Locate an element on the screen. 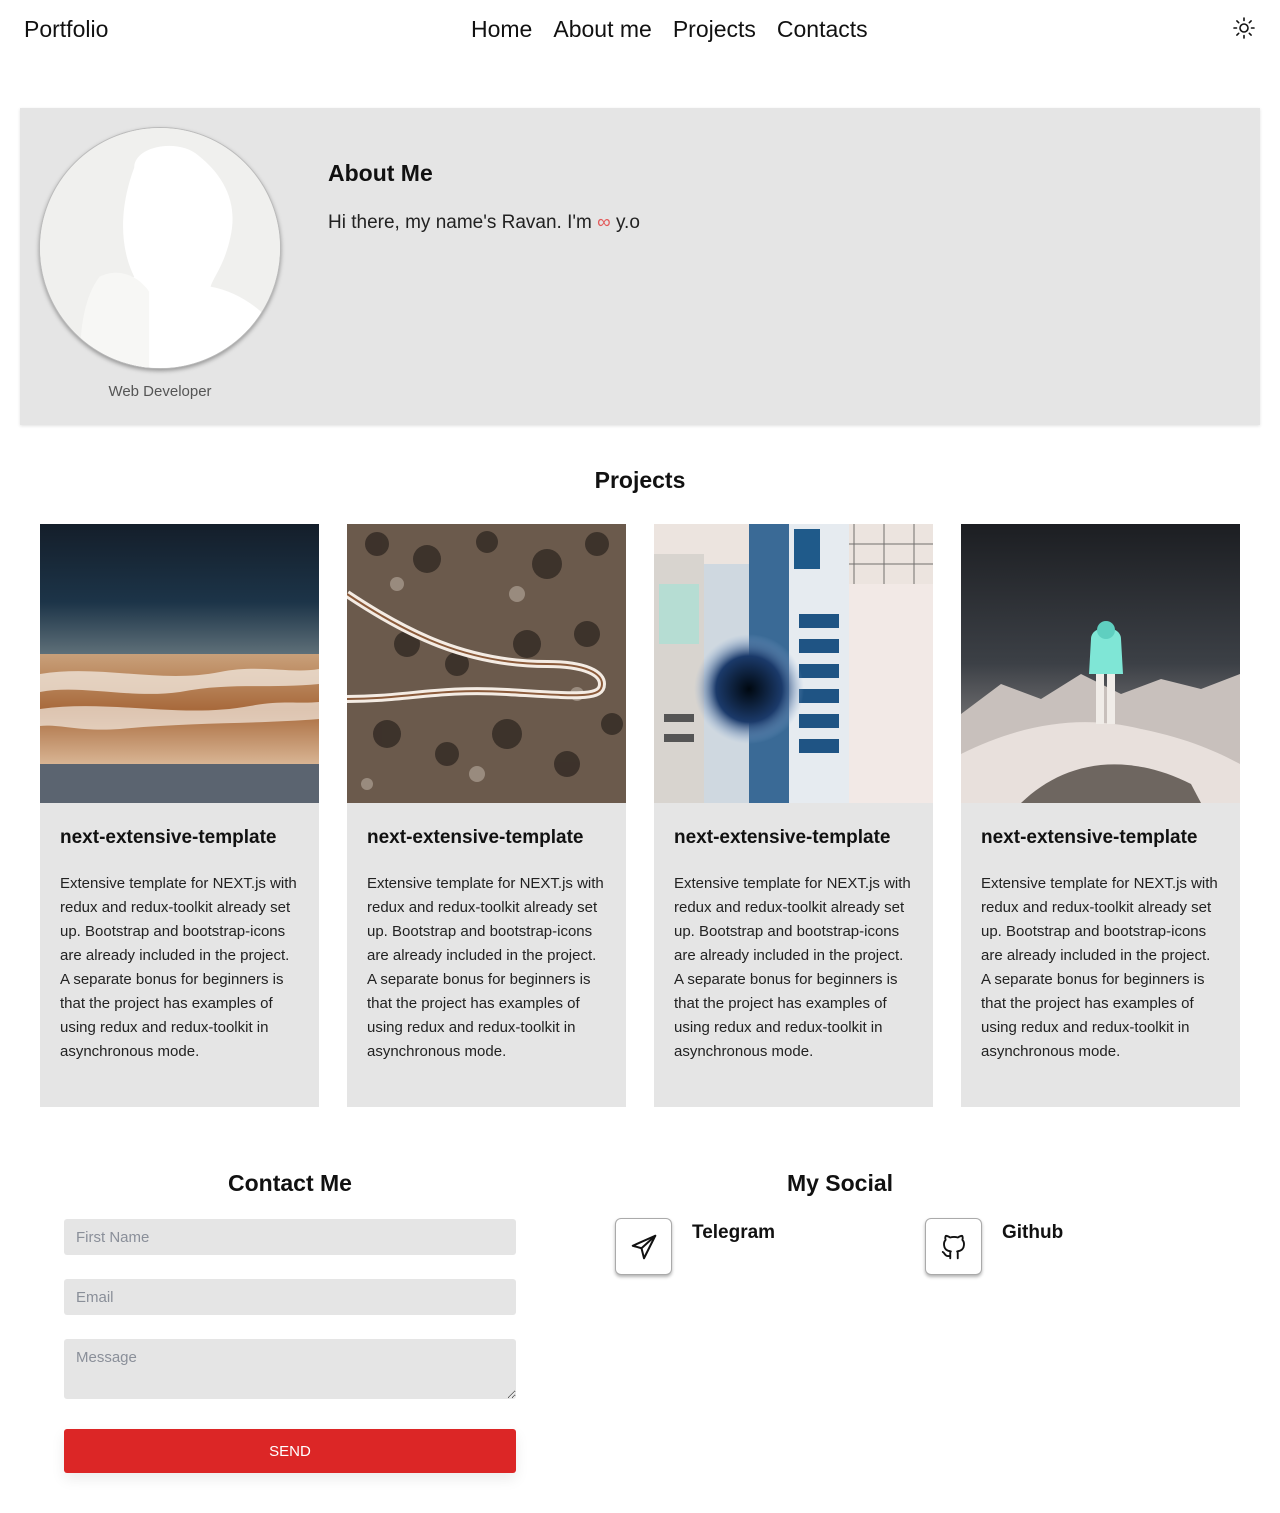  social-link-telegram: Telegram is located at coordinates (695, 1248).